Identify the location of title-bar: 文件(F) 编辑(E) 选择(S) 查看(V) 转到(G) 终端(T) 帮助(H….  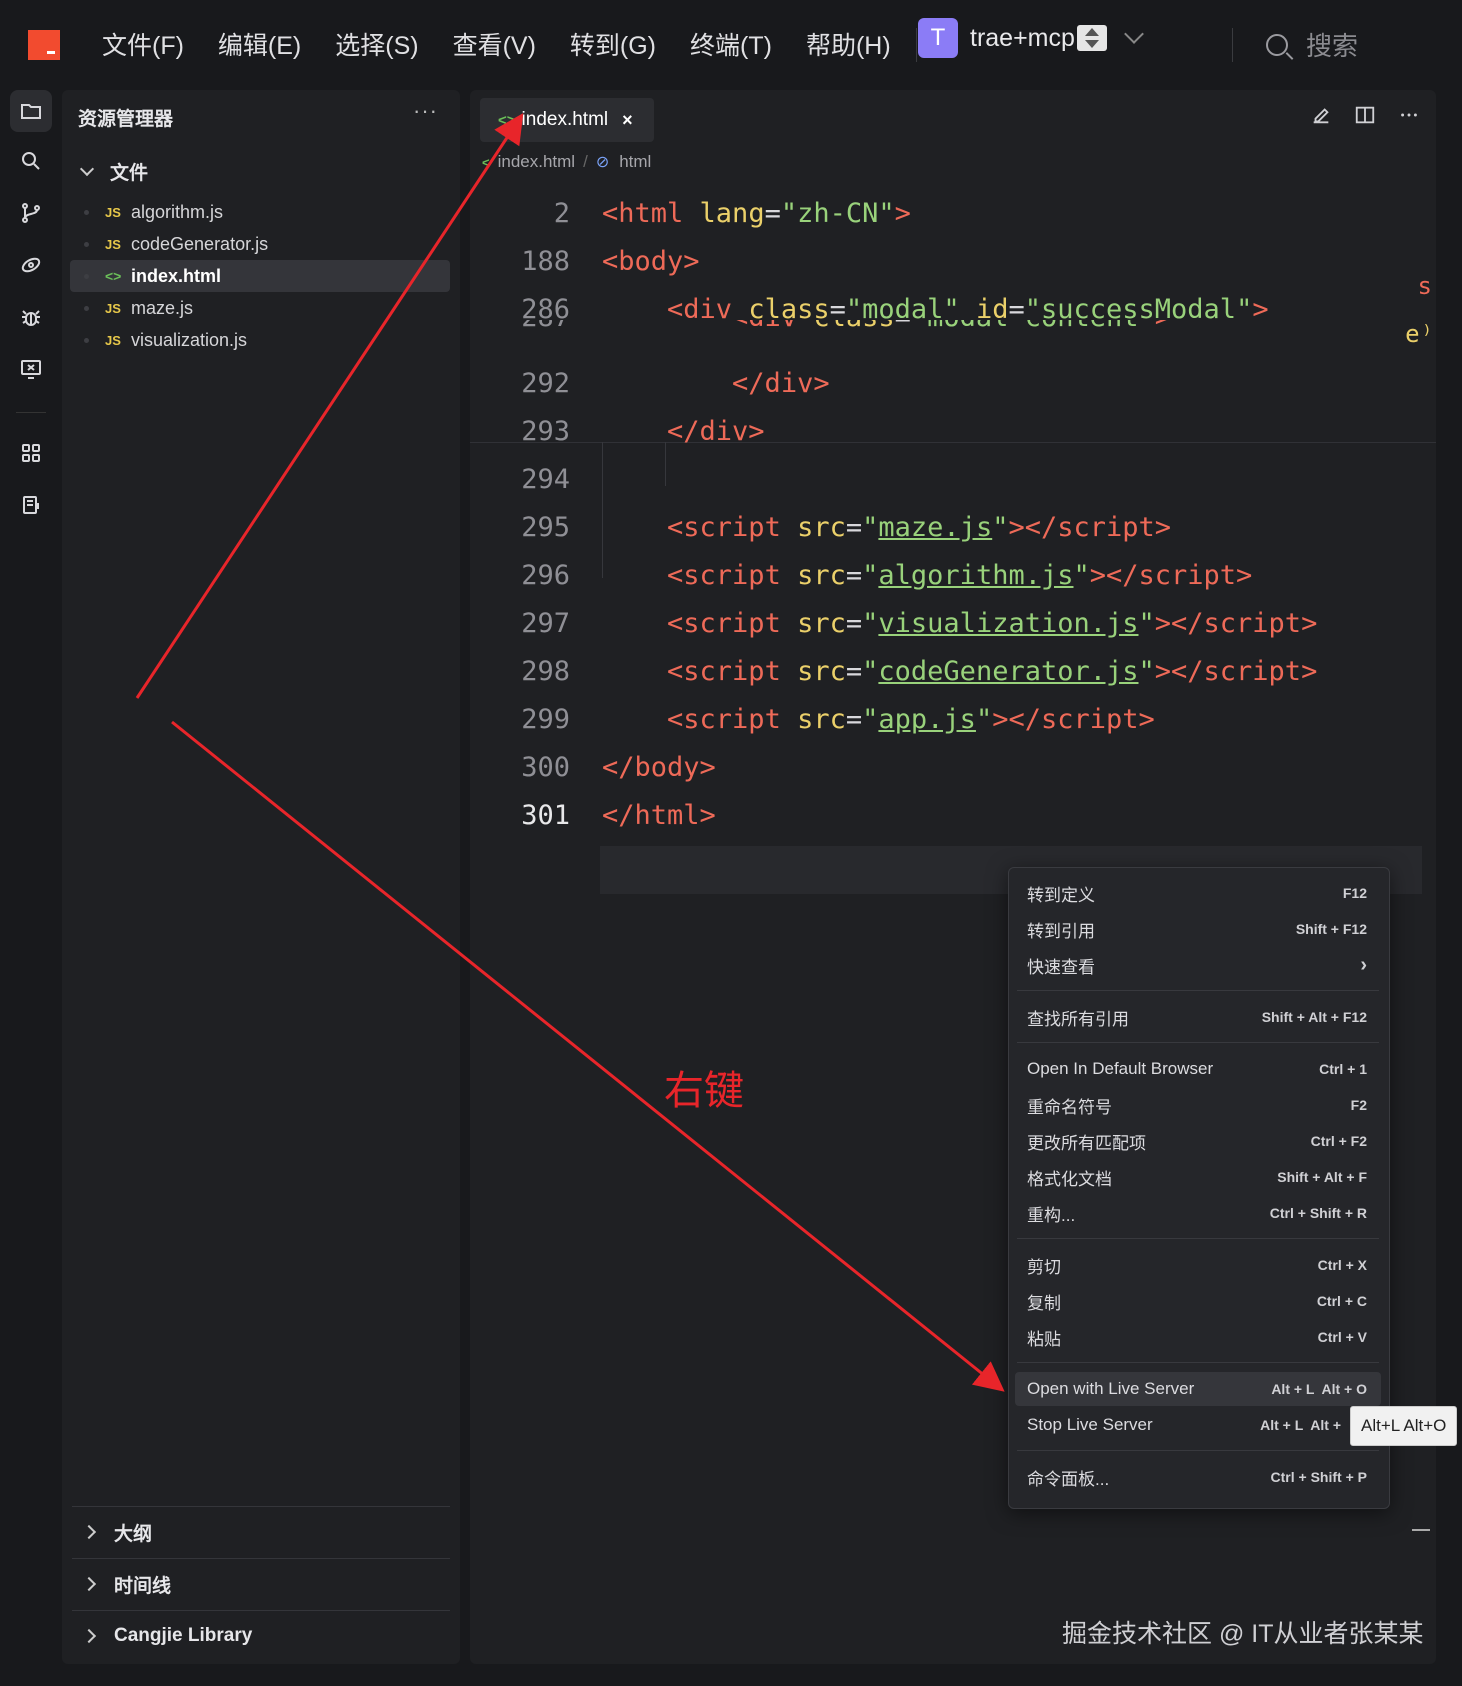
(731, 44).